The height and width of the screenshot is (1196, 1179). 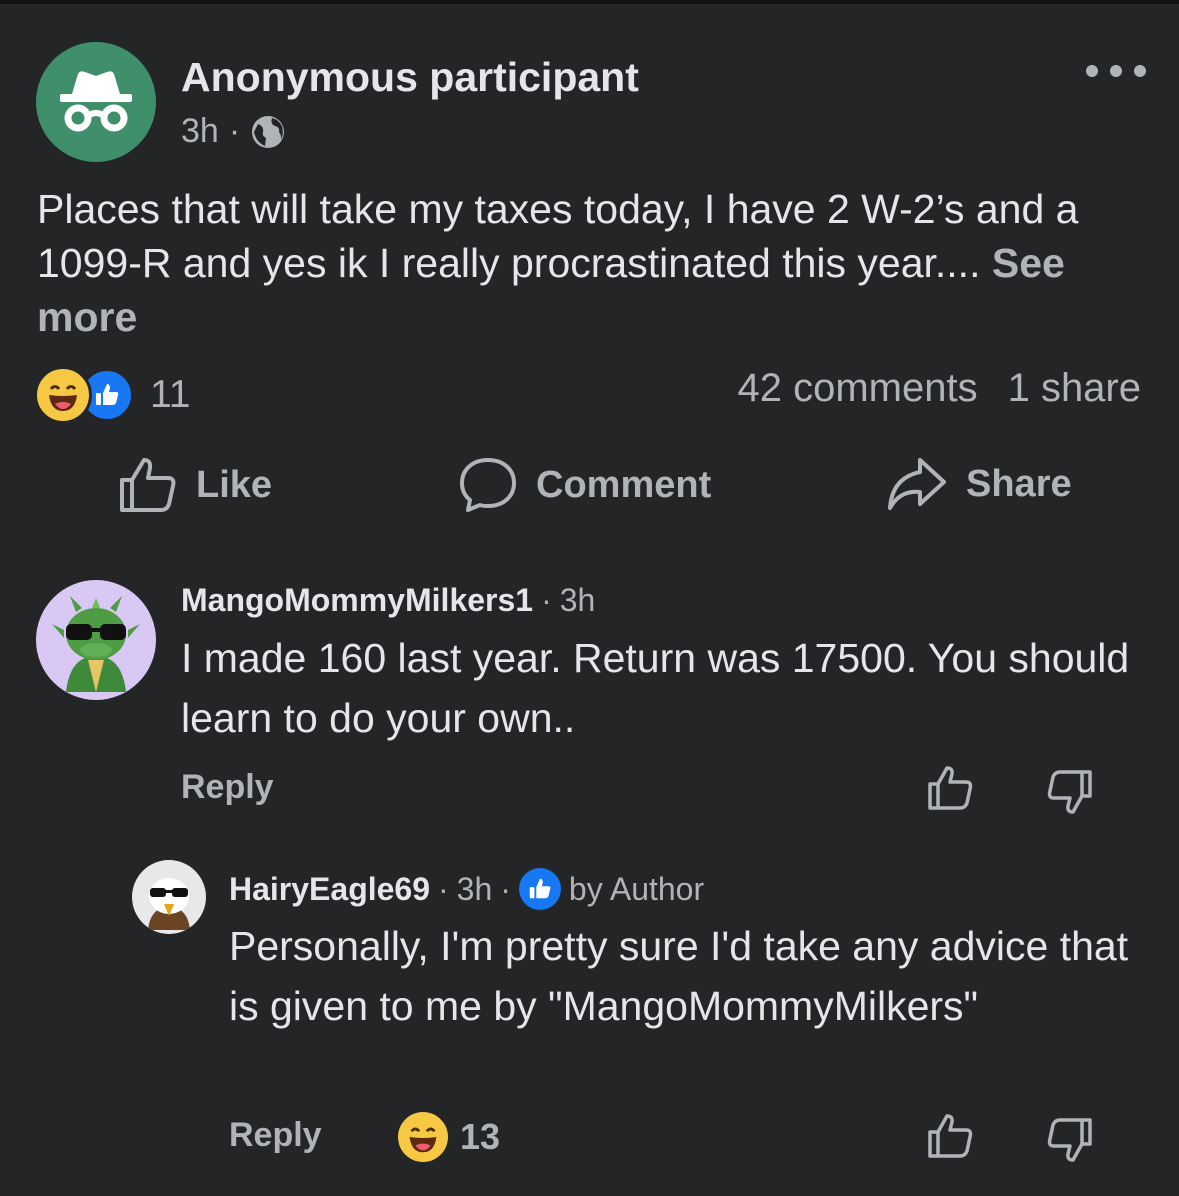 I want to click on reply-header: HairyEagle69 · 3h · by Author, so click(x=466, y=889).